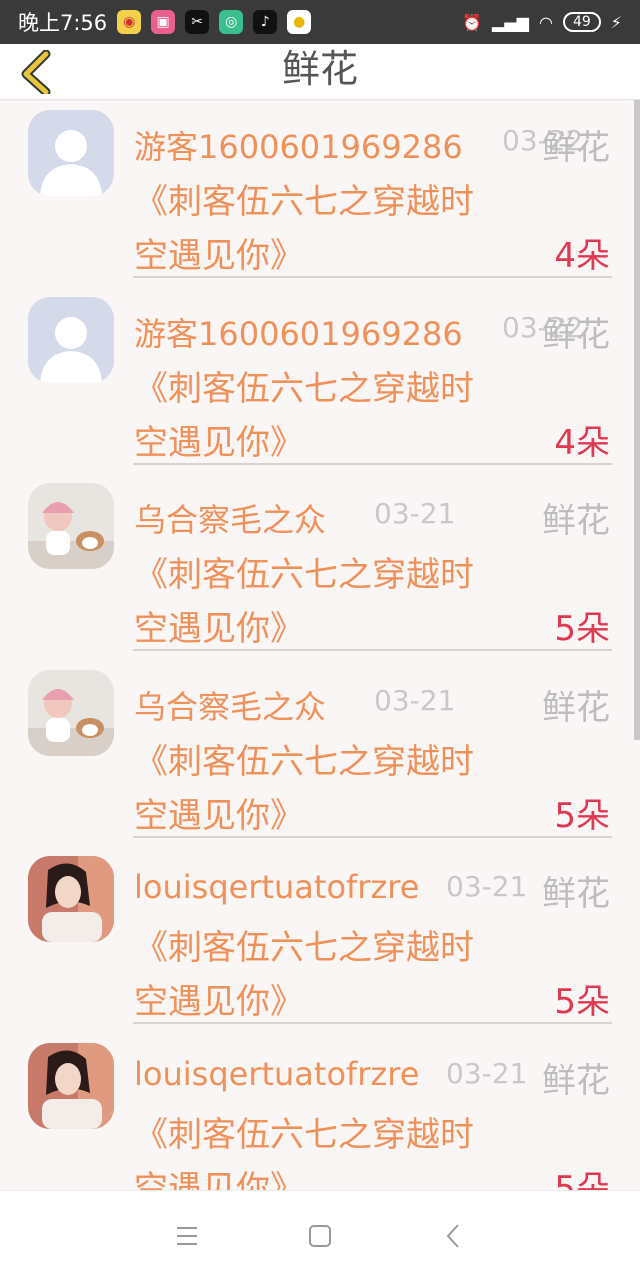 Image resolution: width=640 pixels, height=1280 pixels. I want to click on home-button, so click(320, 1236).